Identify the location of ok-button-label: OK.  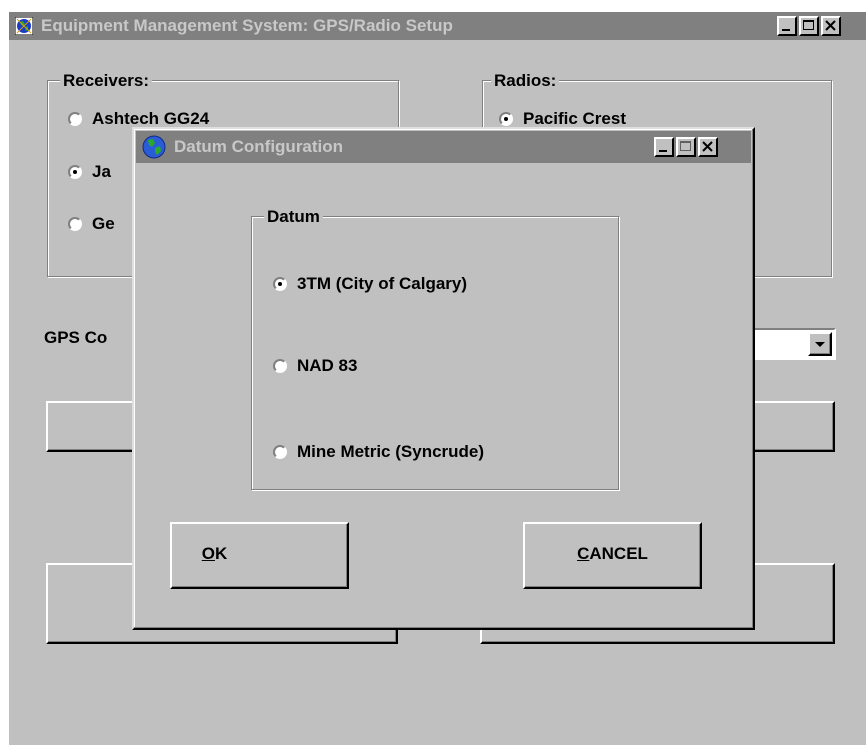
(214, 553).